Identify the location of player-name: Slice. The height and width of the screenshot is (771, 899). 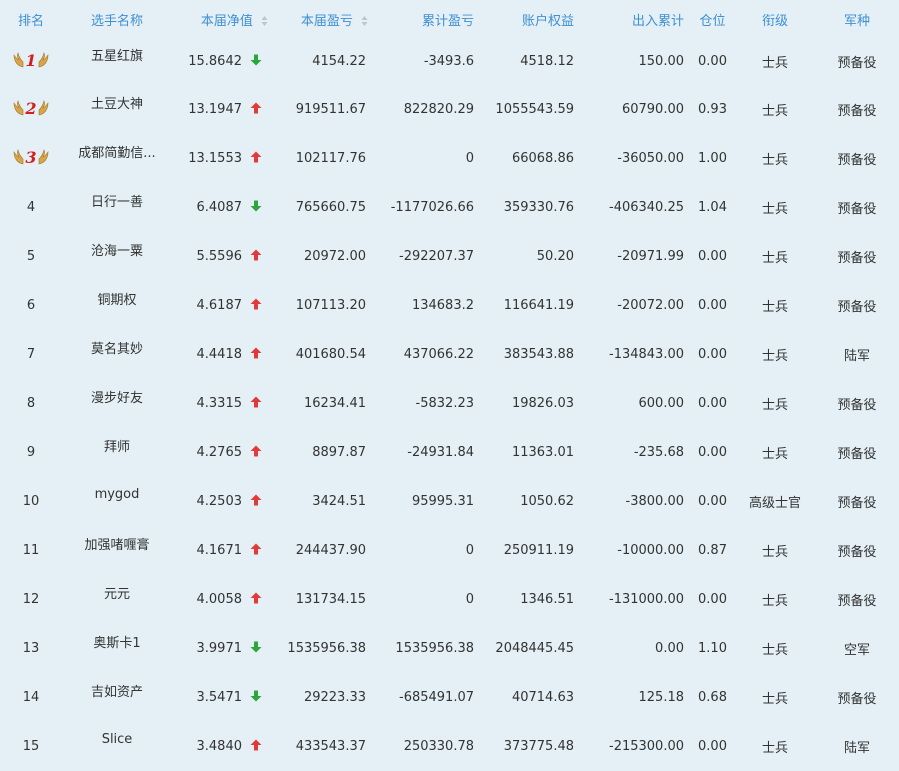
(117, 739).